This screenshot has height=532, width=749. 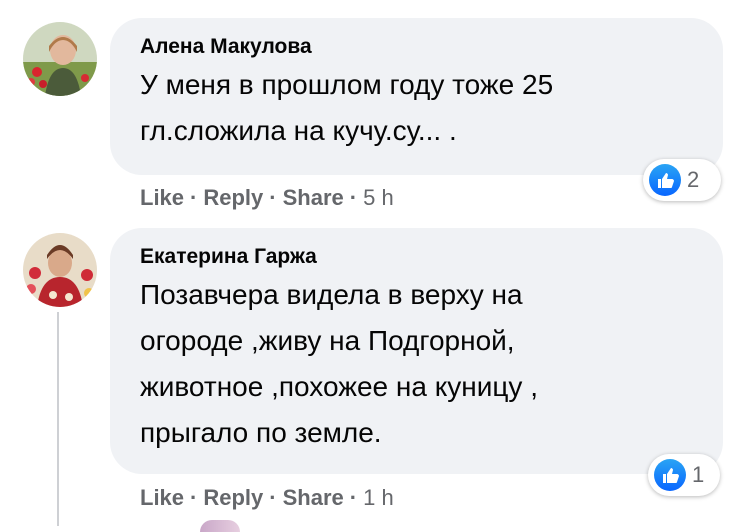 What do you see at coordinates (698, 474) in the screenshot?
I see `reaction-count: 1` at bounding box center [698, 474].